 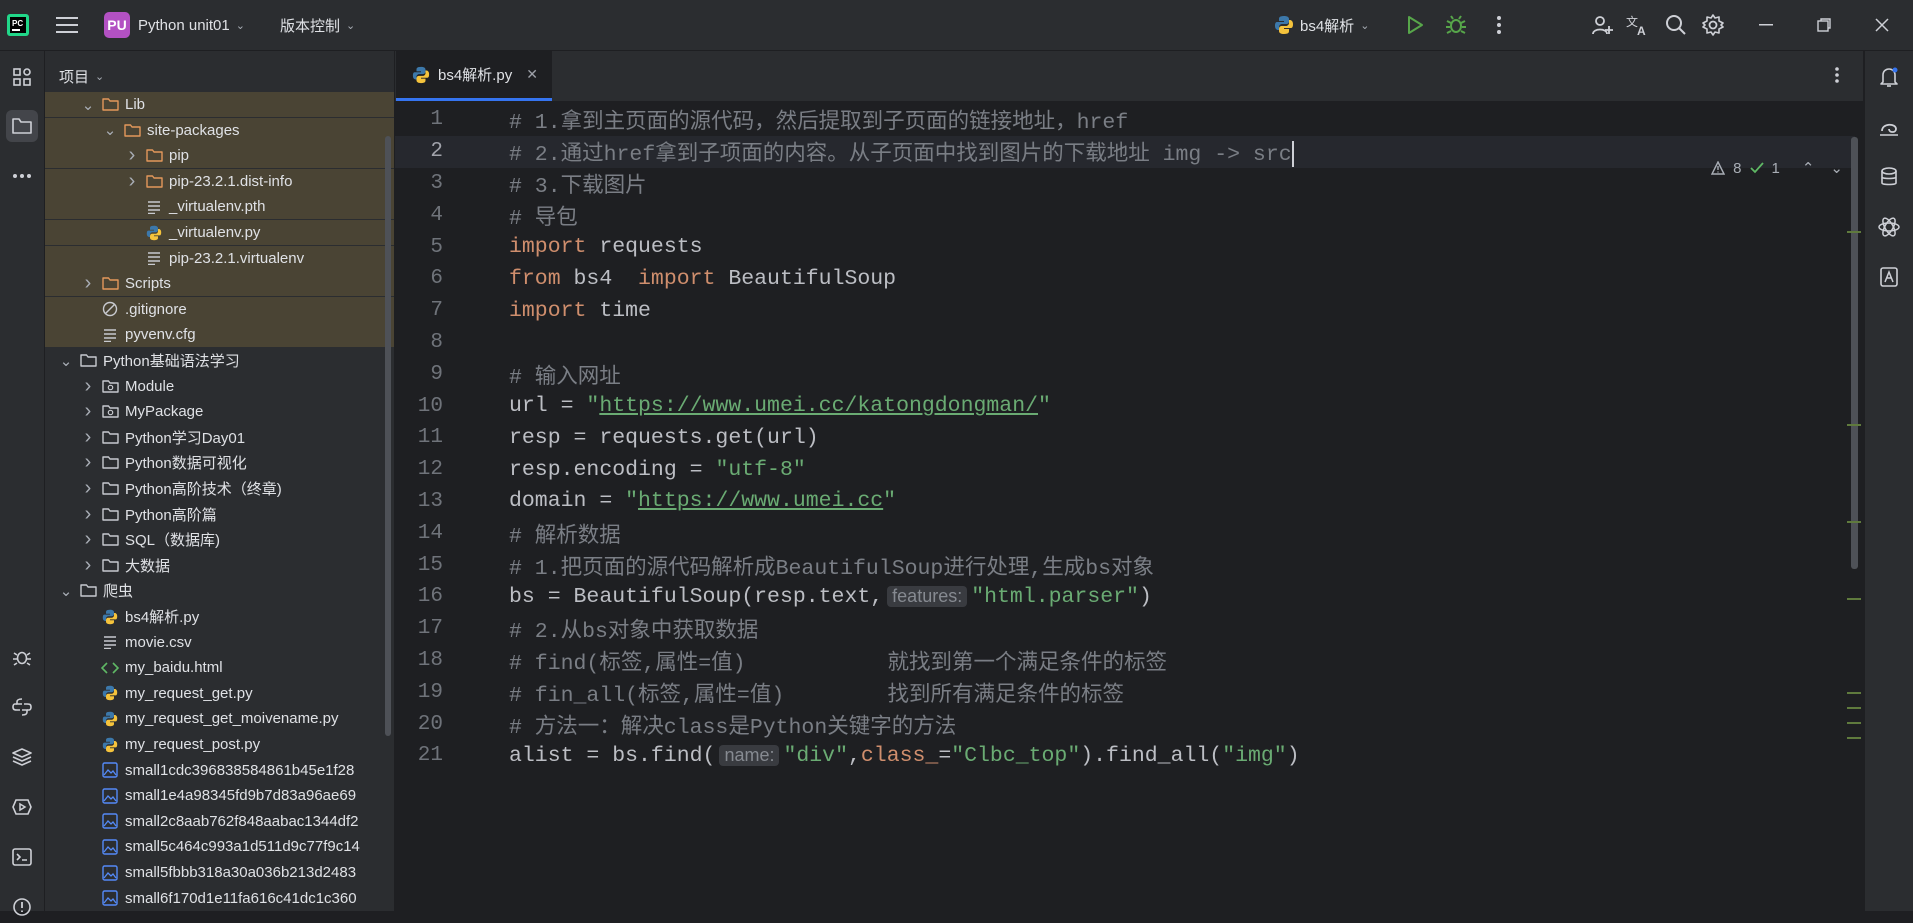 What do you see at coordinates (1125, 692) in the screenshot?
I see `code-line: 19 # fin_all(标签,属性=值) 找到所有满足条件的标签` at bounding box center [1125, 692].